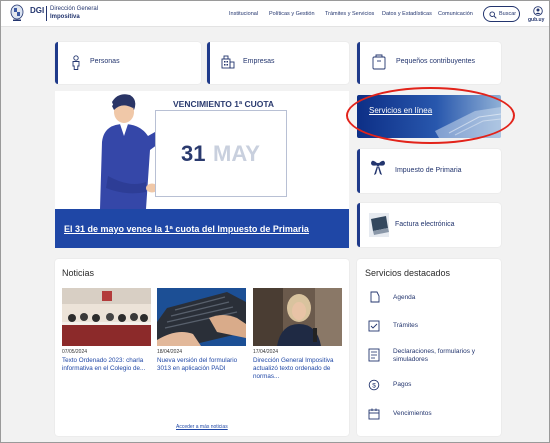  I want to click on destacado-pagos-label: Pagos, so click(402, 384).